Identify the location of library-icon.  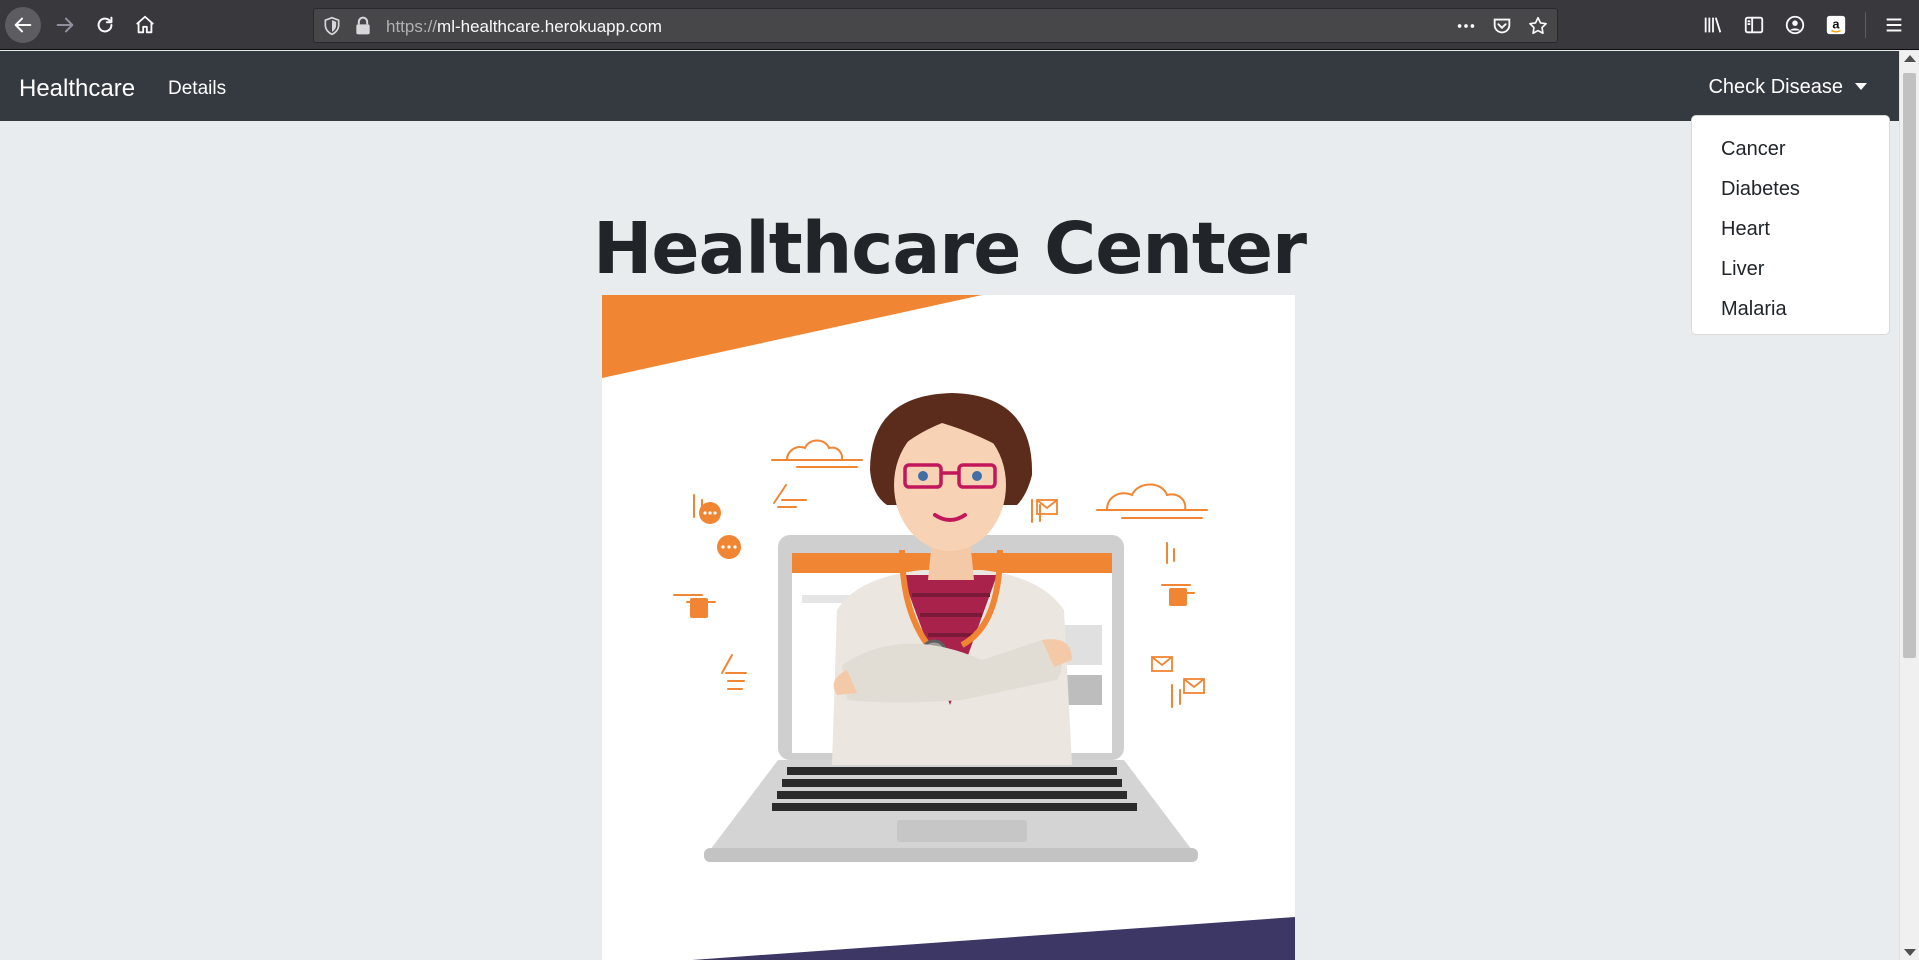
(1713, 25).